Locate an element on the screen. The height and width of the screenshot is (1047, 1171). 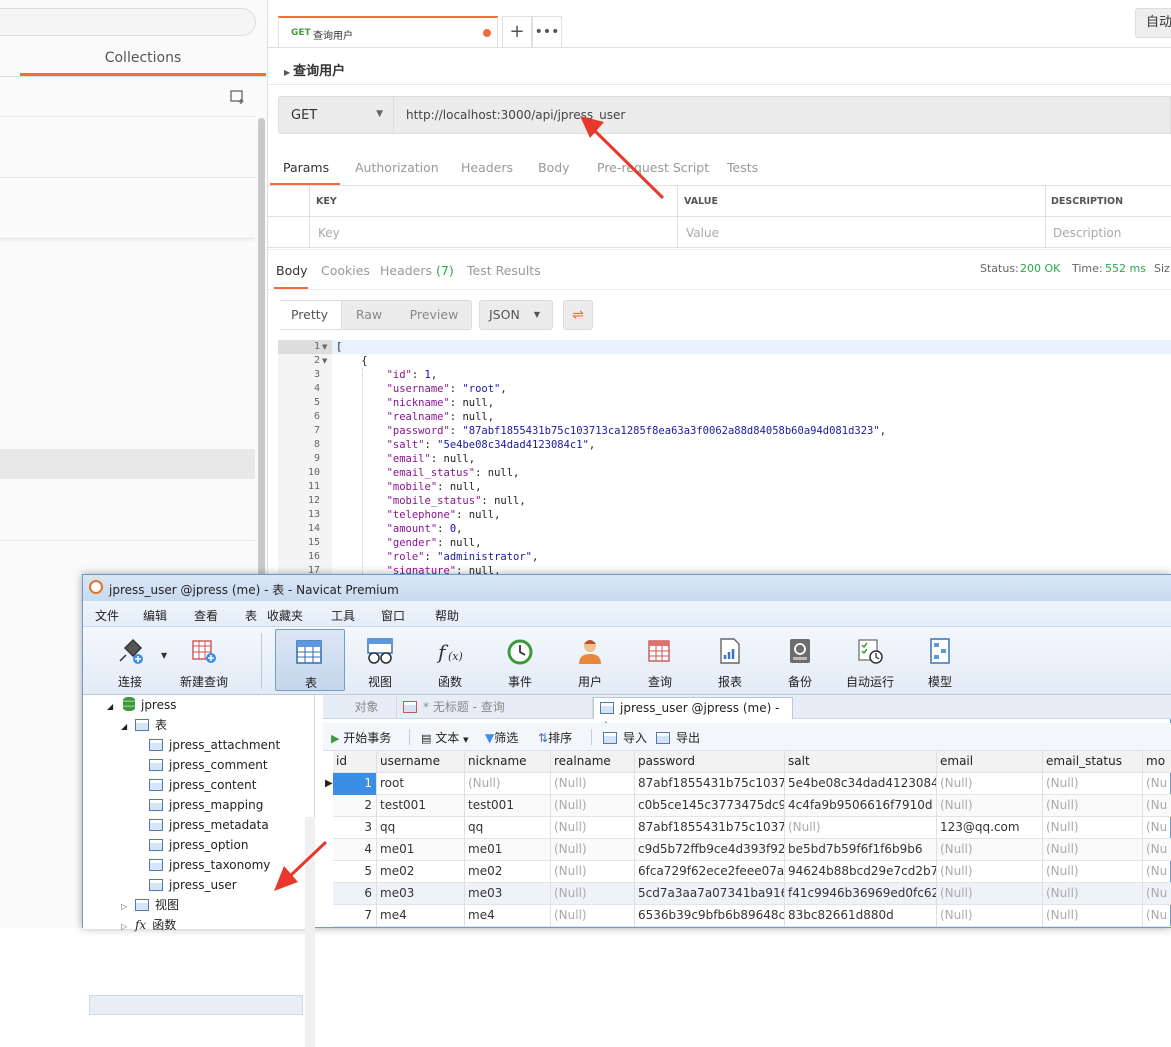
menu-help: 帮助 is located at coordinates (447, 615).